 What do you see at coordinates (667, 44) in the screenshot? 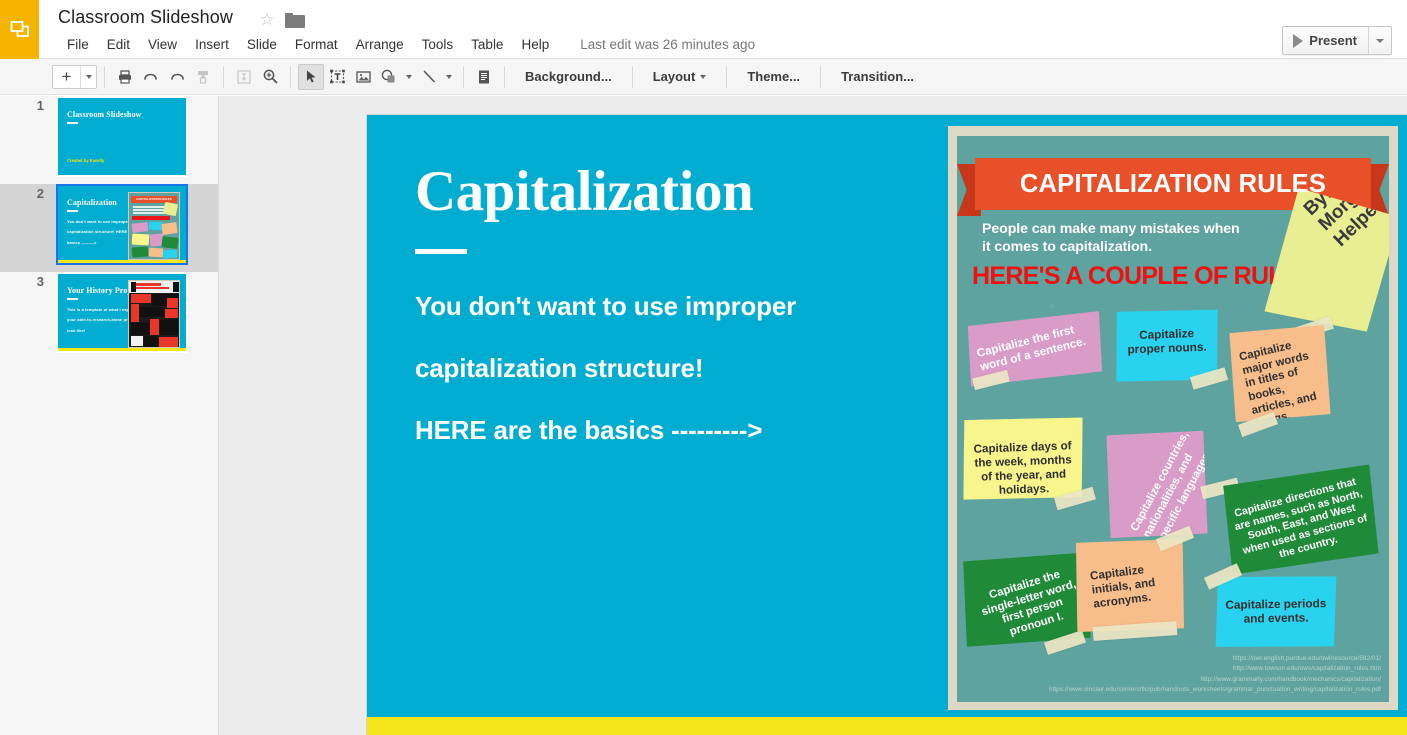
I see `last-edit-status: Last edit was 26 minutes ago` at bounding box center [667, 44].